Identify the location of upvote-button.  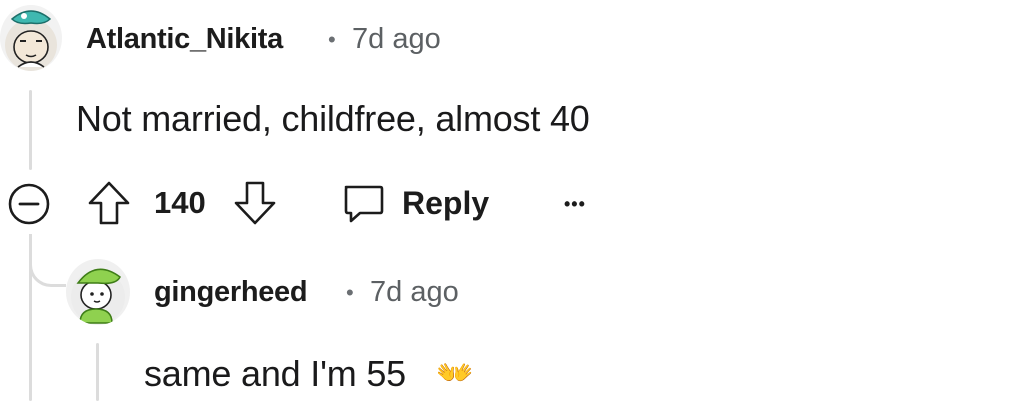
(109, 203).